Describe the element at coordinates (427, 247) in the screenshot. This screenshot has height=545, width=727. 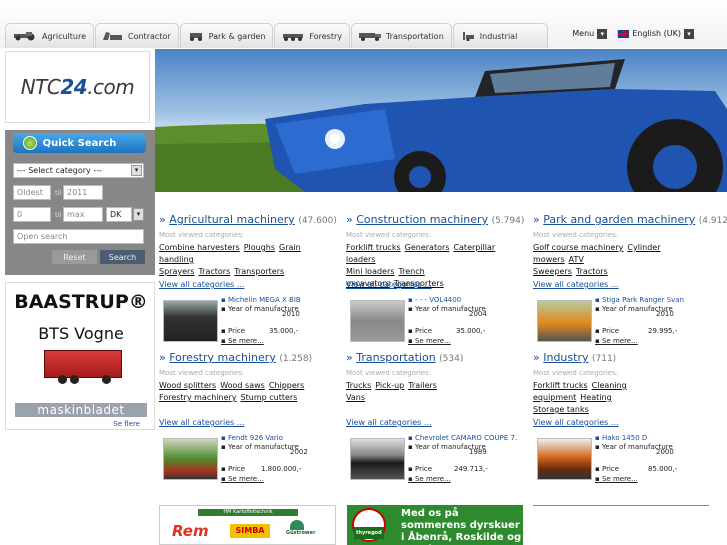
I see `category-link: Generators` at that location.